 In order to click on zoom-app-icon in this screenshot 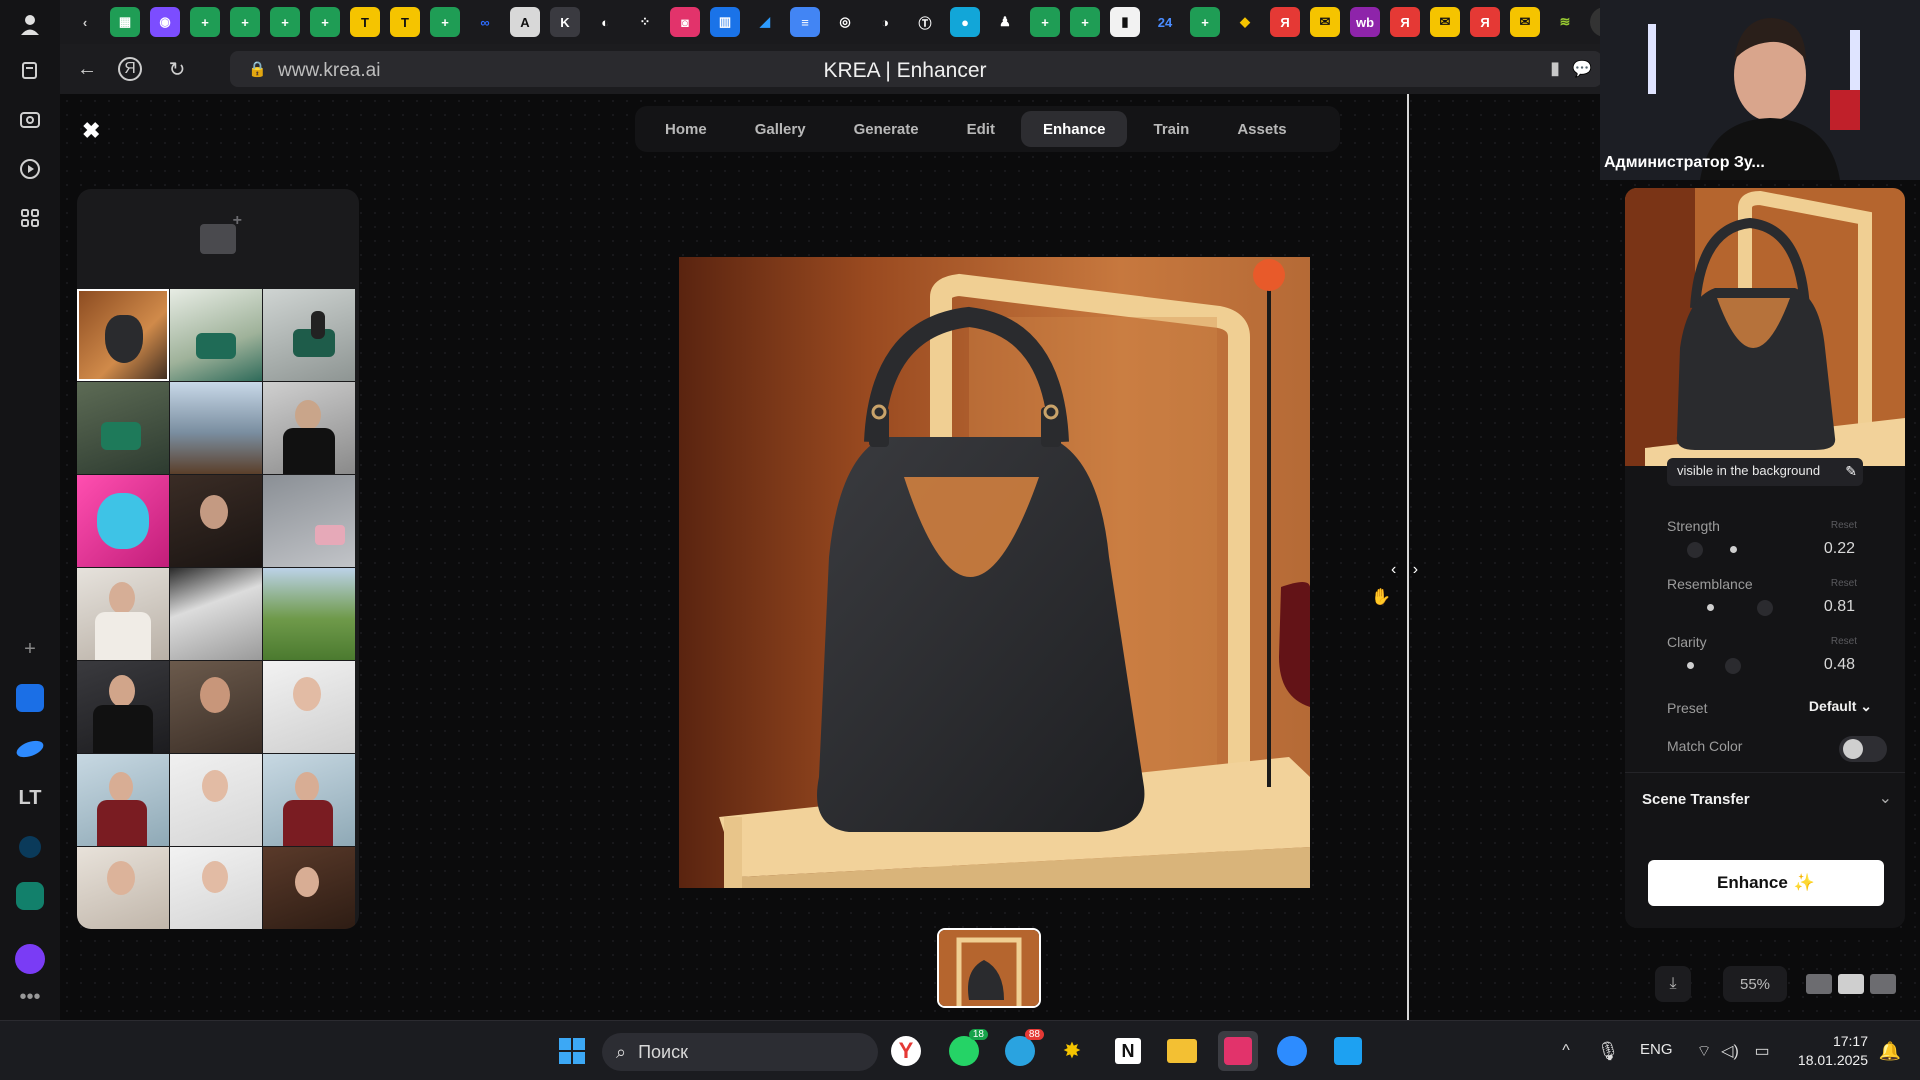, I will do `click(1292, 1051)`.